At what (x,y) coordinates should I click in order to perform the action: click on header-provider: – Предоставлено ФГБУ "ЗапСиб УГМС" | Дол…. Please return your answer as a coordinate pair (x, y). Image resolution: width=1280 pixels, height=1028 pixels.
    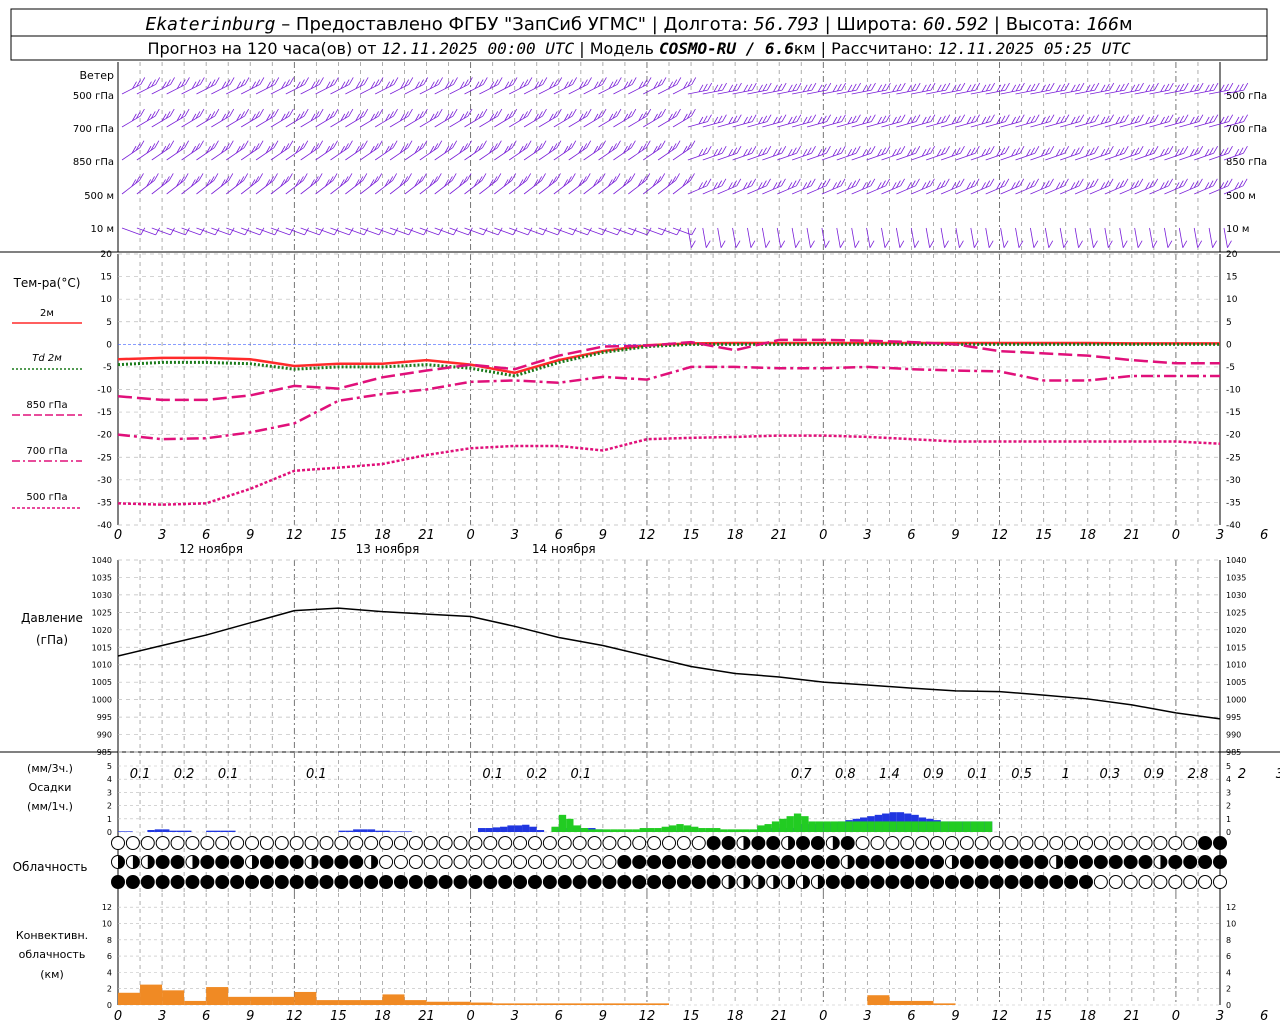
    Looking at the image, I should click on (514, 24).